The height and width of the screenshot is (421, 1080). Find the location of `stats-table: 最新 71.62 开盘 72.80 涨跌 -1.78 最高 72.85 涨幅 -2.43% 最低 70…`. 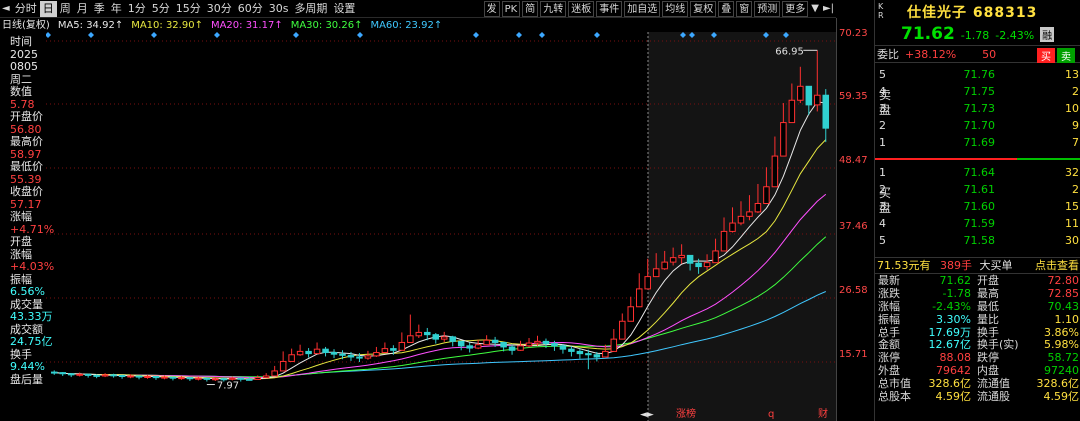

stats-table: 最新 71.62 开盘 72.80 涨跌 -1.78 最高 72.85 涨幅 -2.43% 最低 70… is located at coordinates (977, 339).